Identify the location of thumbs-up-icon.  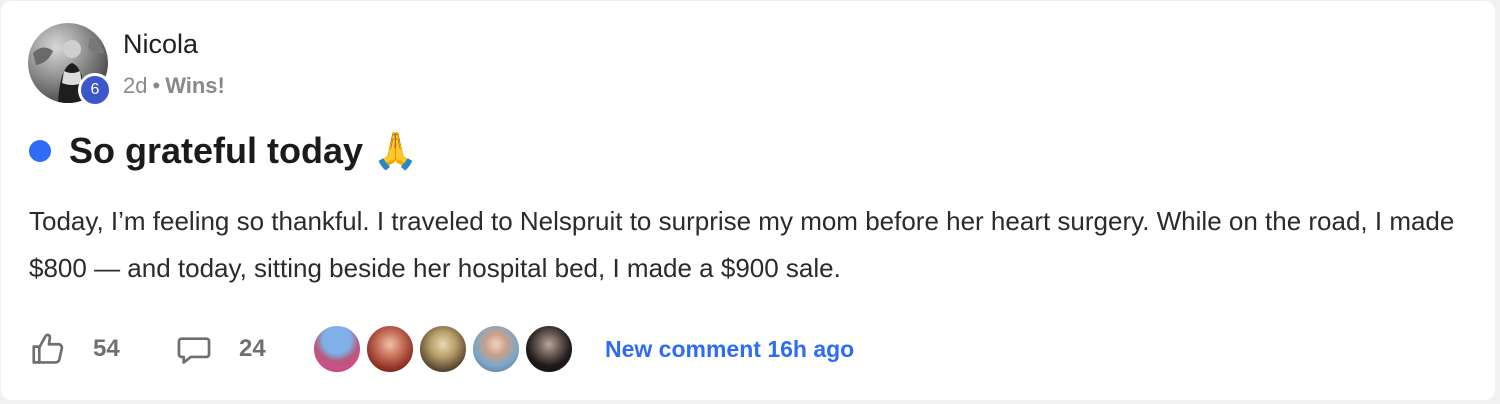
(48, 349).